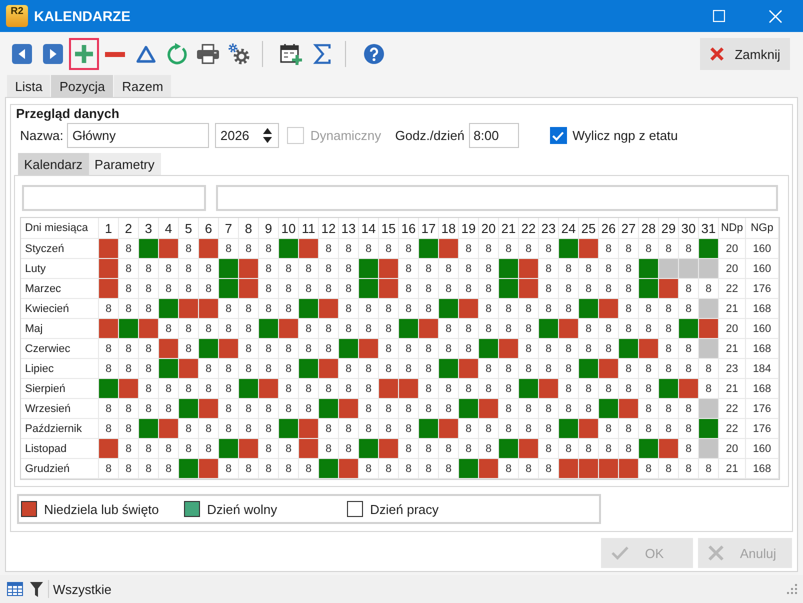 This screenshot has height=603, width=803. I want to click on table-cell: 22, so click(732, 289).